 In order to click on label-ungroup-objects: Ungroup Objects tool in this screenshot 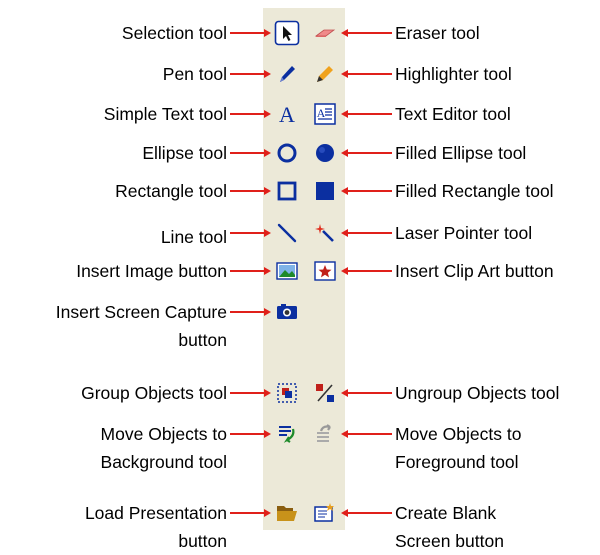, I will do `click(477, 393)`.